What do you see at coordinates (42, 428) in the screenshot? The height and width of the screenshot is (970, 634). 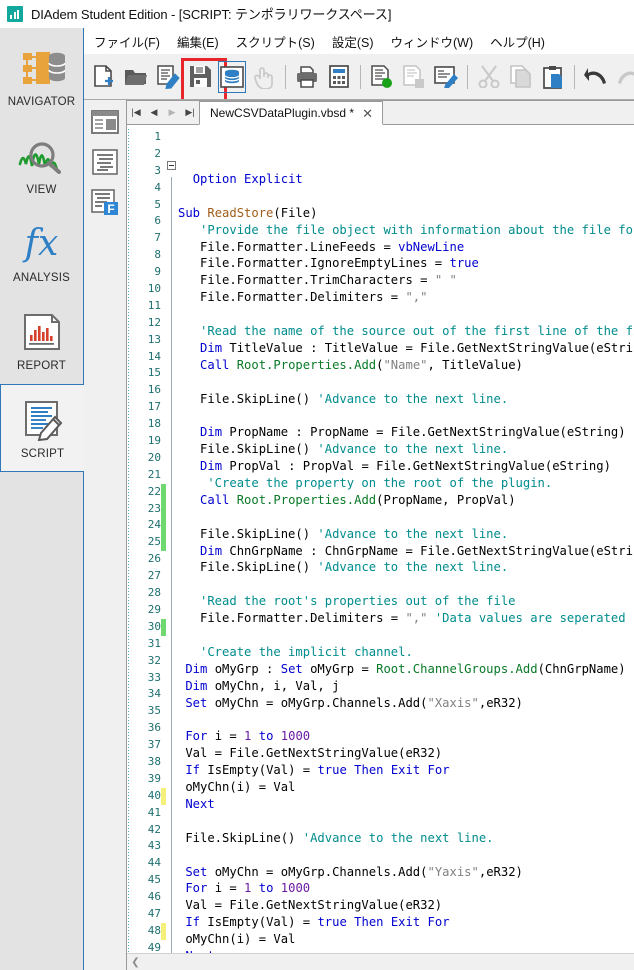 I see `sidebar-item-script: SCRIPT` at bounding box center [42, 428].